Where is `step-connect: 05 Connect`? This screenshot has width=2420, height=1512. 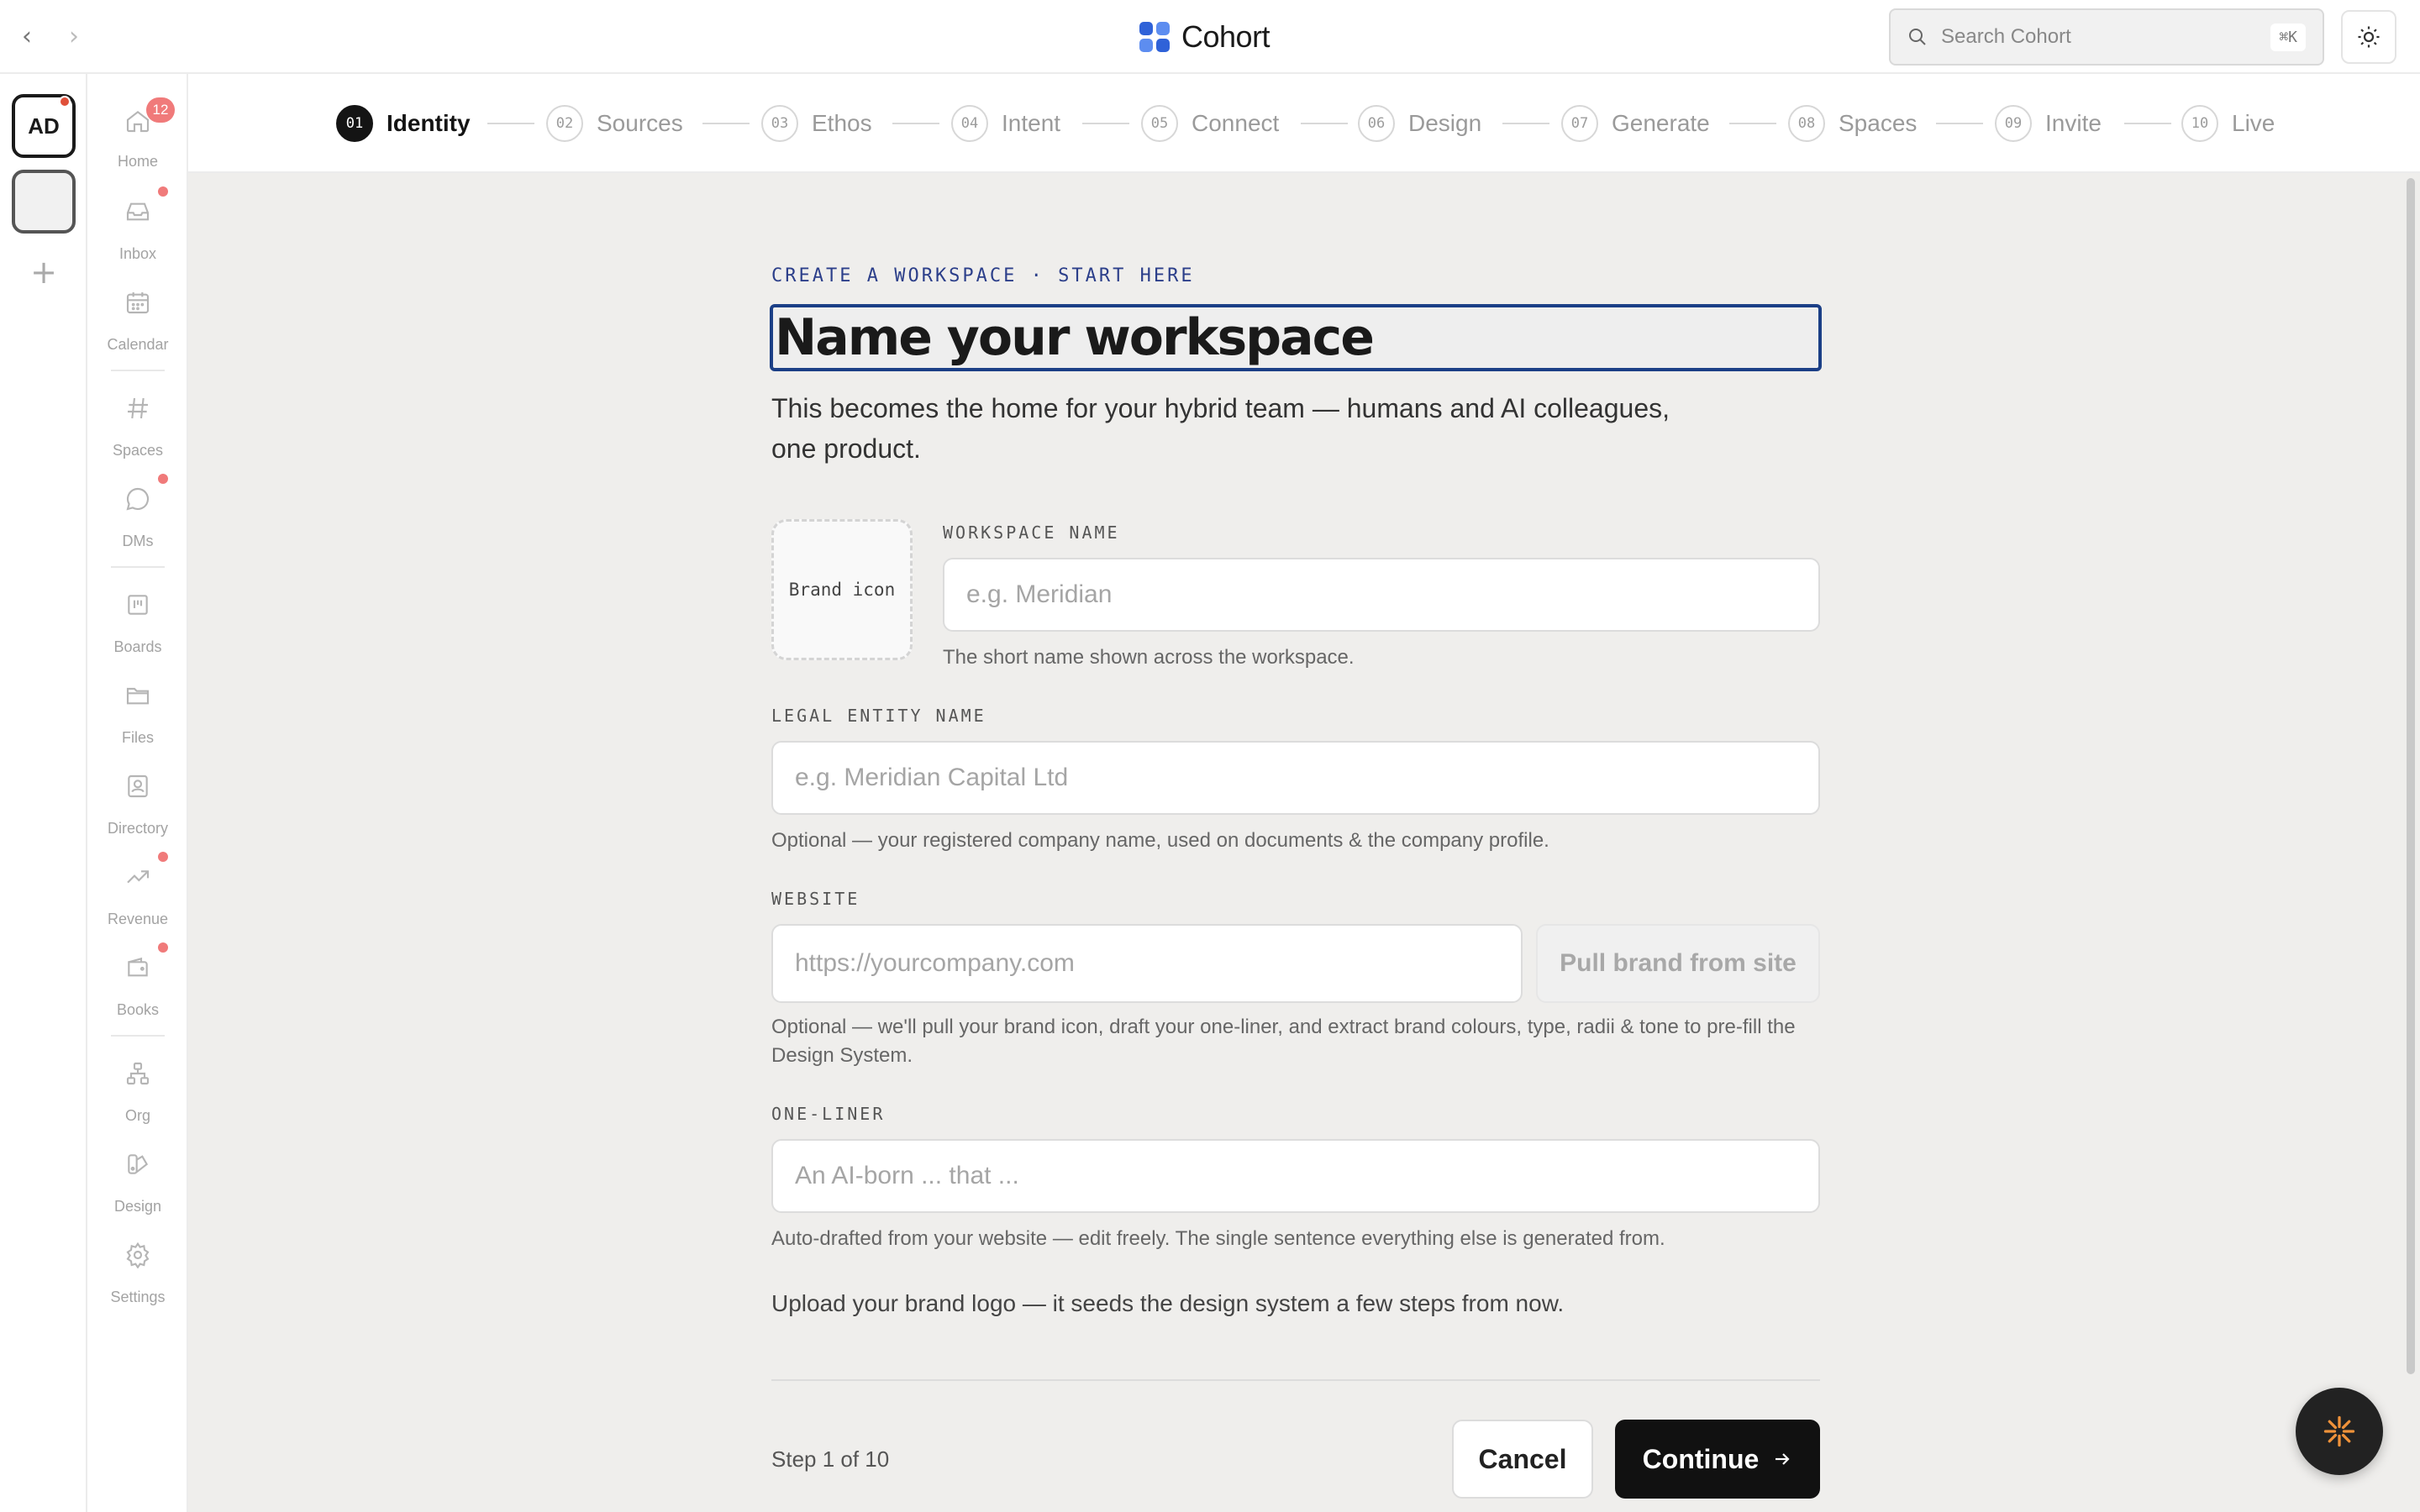
step-connect: 05 Connect is located at coordinates (1210, 123).